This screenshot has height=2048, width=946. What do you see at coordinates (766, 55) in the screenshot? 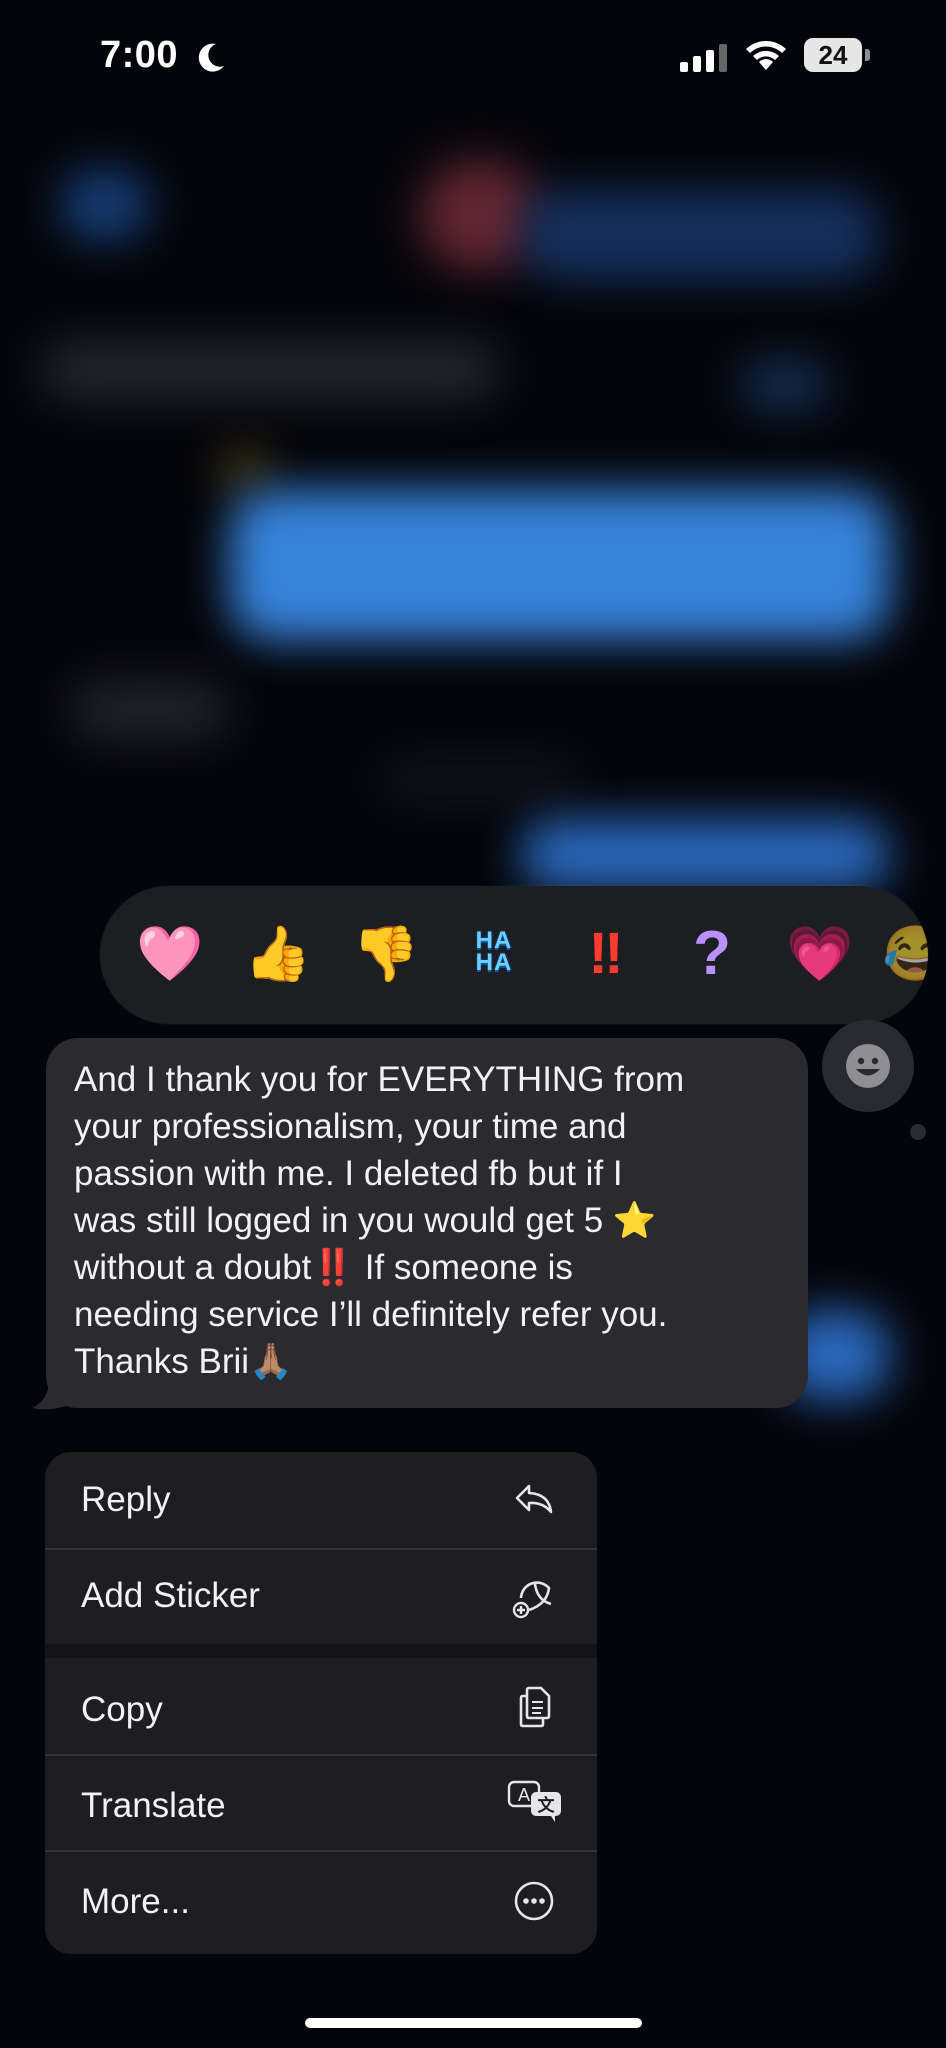
I see `wifi-icon` at bounding box center [766, 55].